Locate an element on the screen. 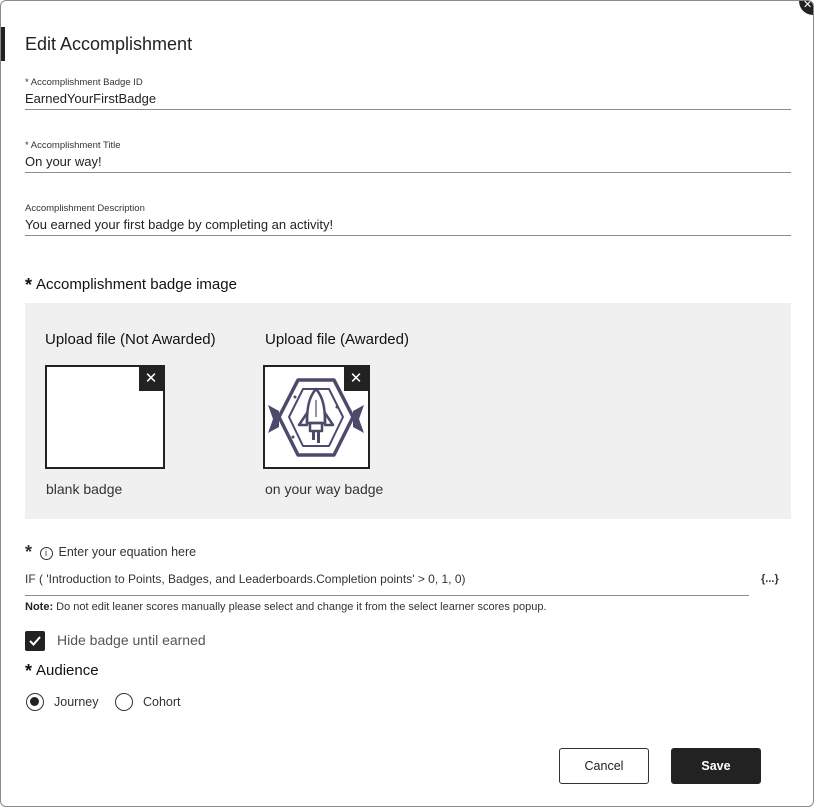  journey-radio is located at coordinates (35, 702).